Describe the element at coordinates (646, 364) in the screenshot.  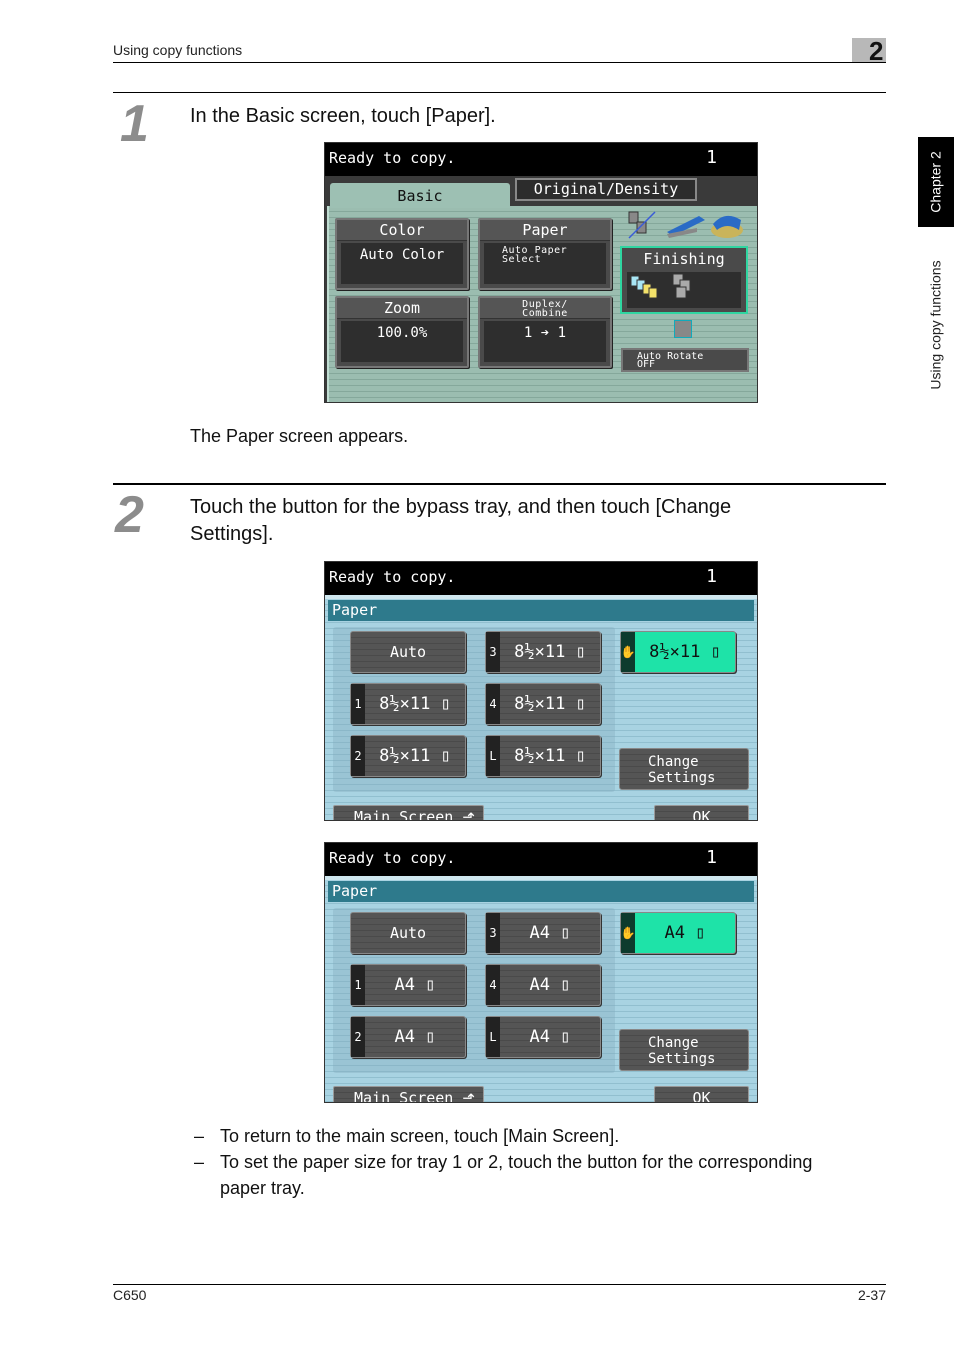
I see `auto-rotate-line2: OFF` at that location.